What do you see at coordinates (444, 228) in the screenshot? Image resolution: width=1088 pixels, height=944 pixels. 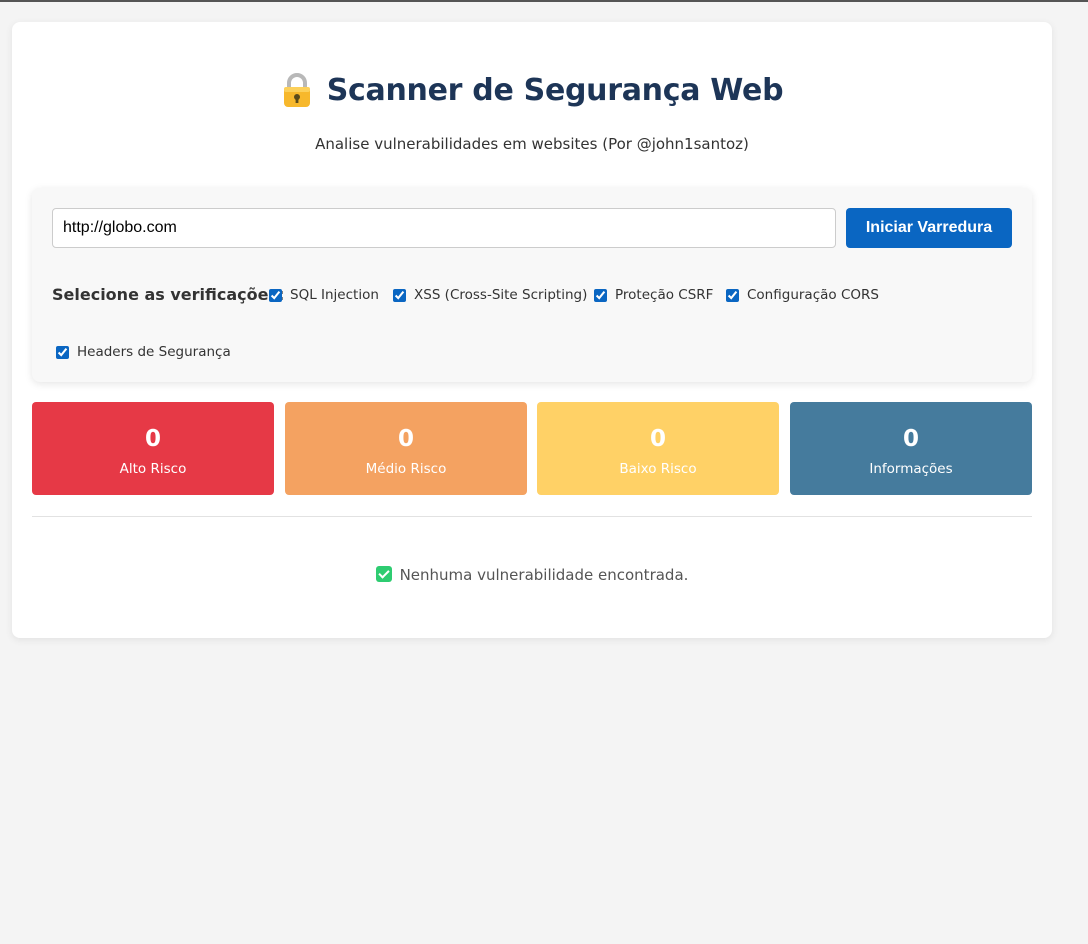 I see `url-input` at bounding box center [444, 228].